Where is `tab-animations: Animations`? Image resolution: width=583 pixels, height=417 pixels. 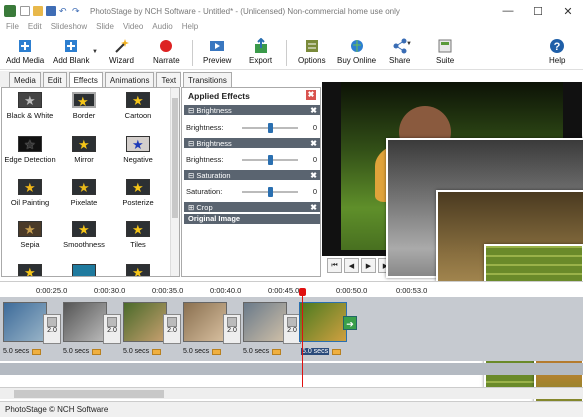 tab-animations: Animations is located at coordinates (129, 79).